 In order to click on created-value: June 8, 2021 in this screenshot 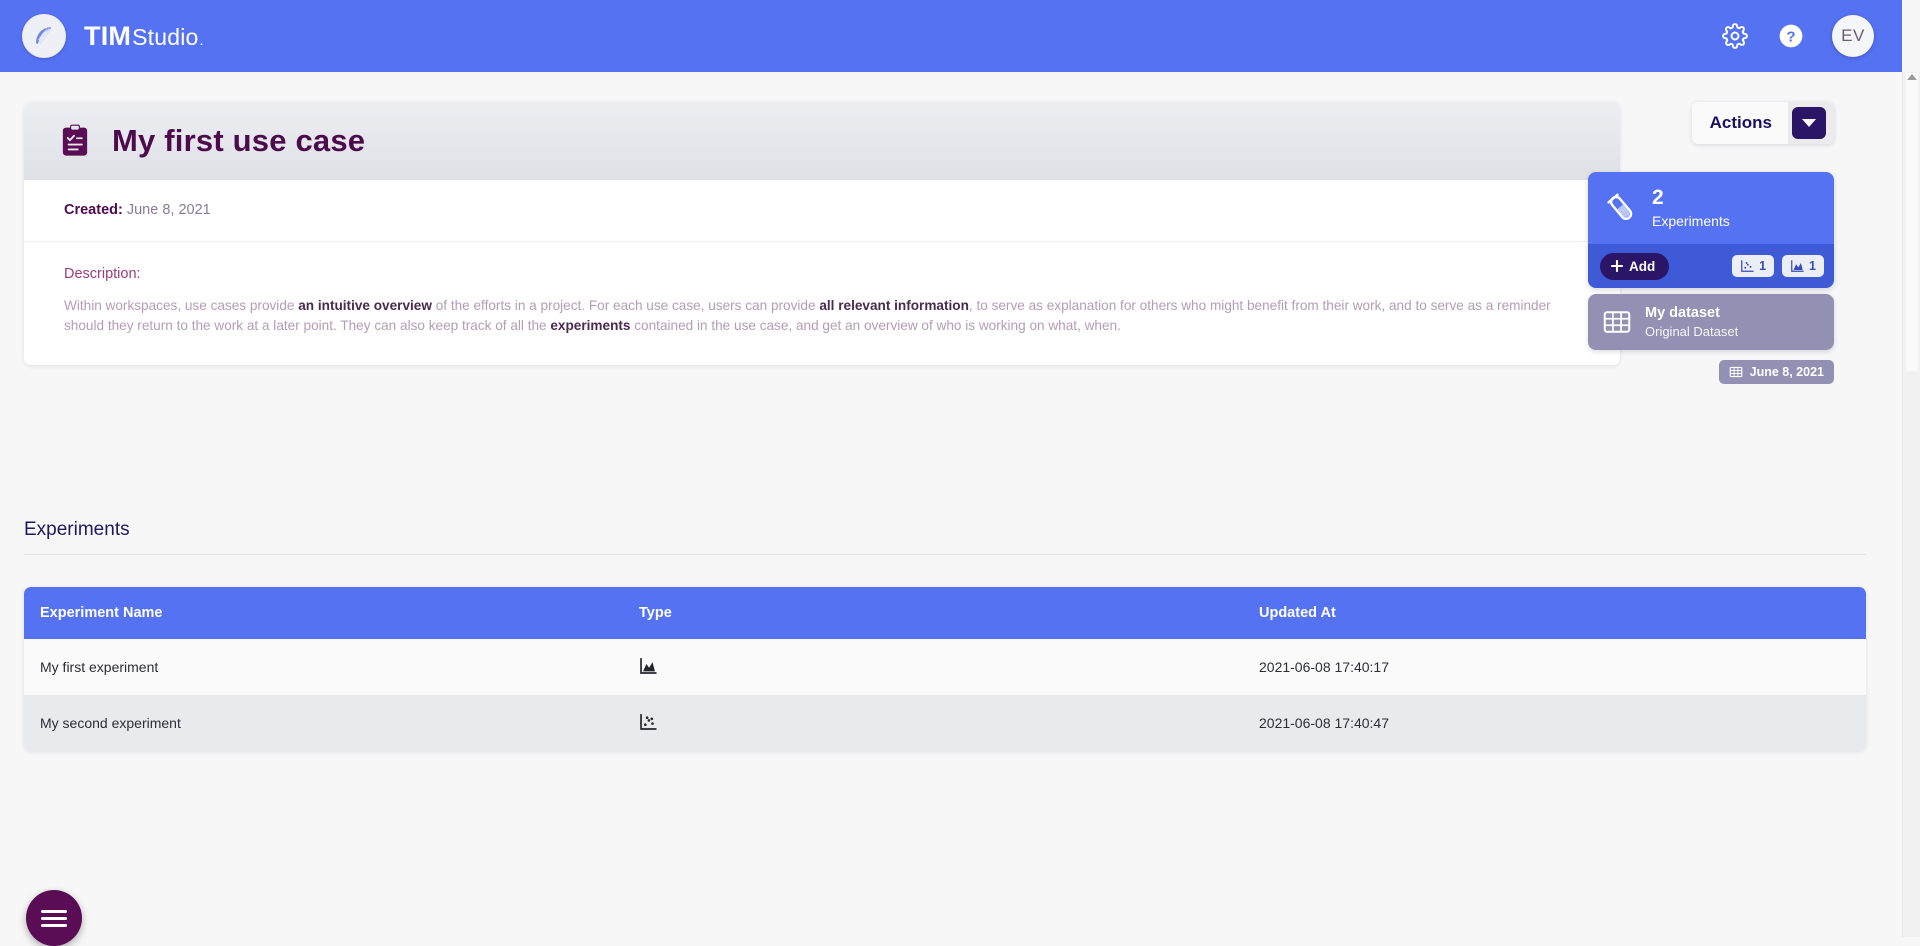, I will do `click(168, 210)`.